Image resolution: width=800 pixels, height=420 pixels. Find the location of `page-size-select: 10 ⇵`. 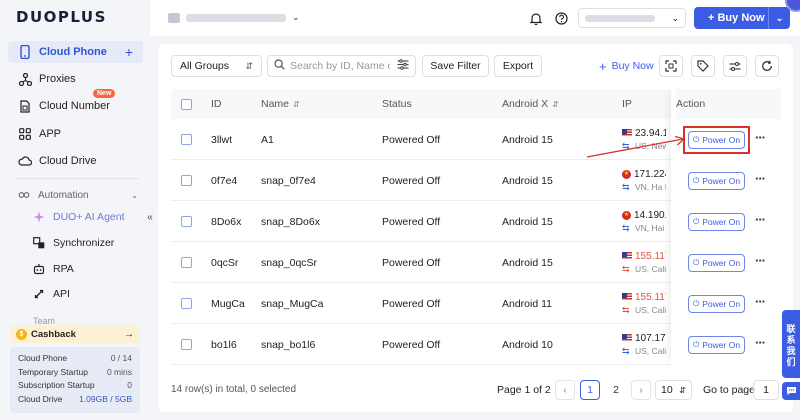

page-size-select: 10 ⇵ is located at coordinates (673, 390).